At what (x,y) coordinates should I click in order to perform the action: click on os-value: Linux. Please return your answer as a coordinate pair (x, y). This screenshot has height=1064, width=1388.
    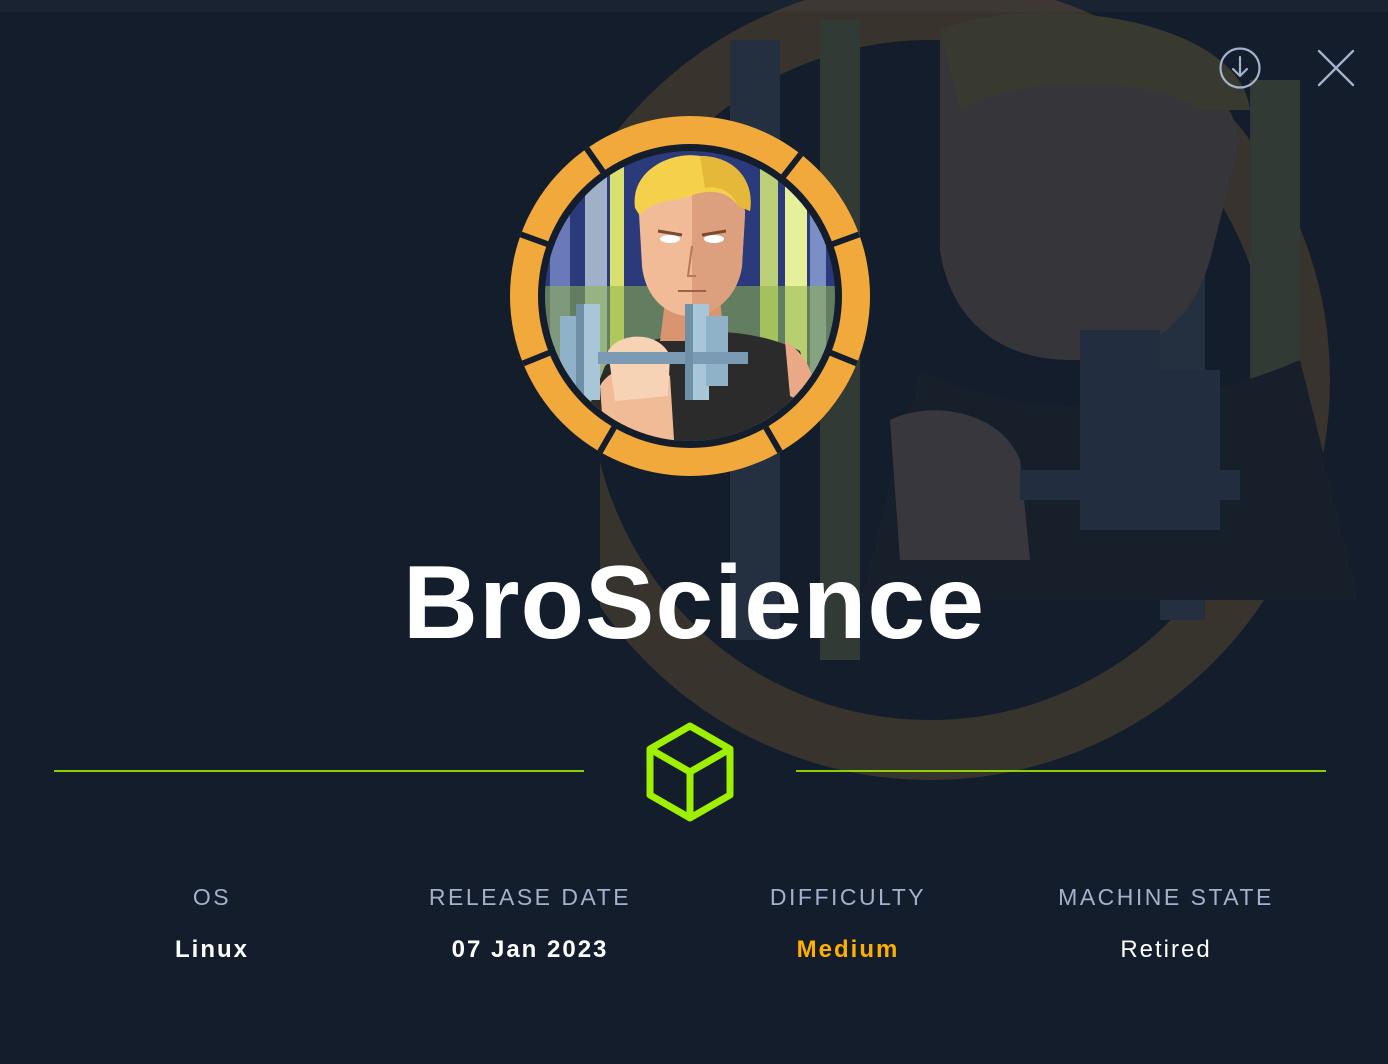
    Looking at the image, I should click on (212, 949).